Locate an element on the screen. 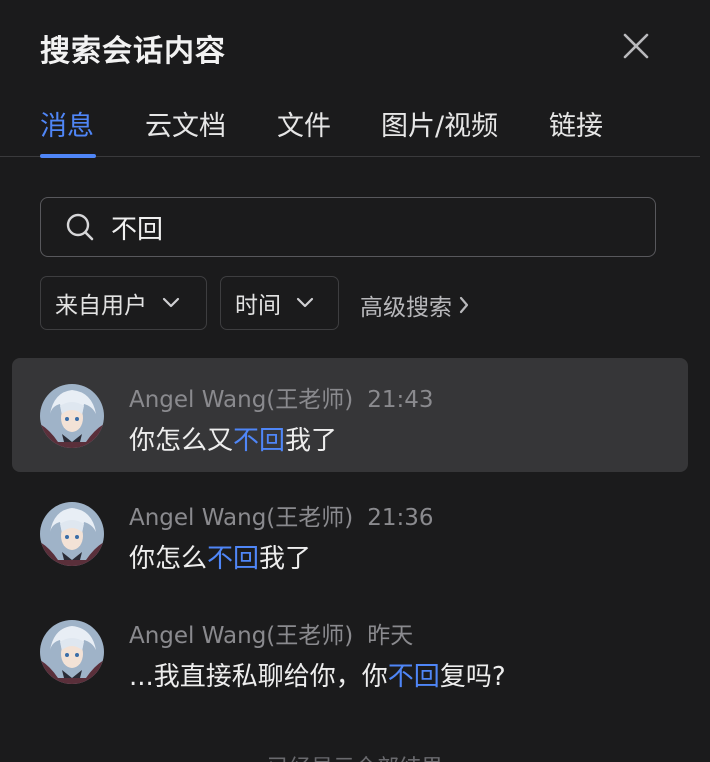 The width and height of the screenshot is (710, 762). snippet-text: 你怎么 is located at coordinates (168, 559).